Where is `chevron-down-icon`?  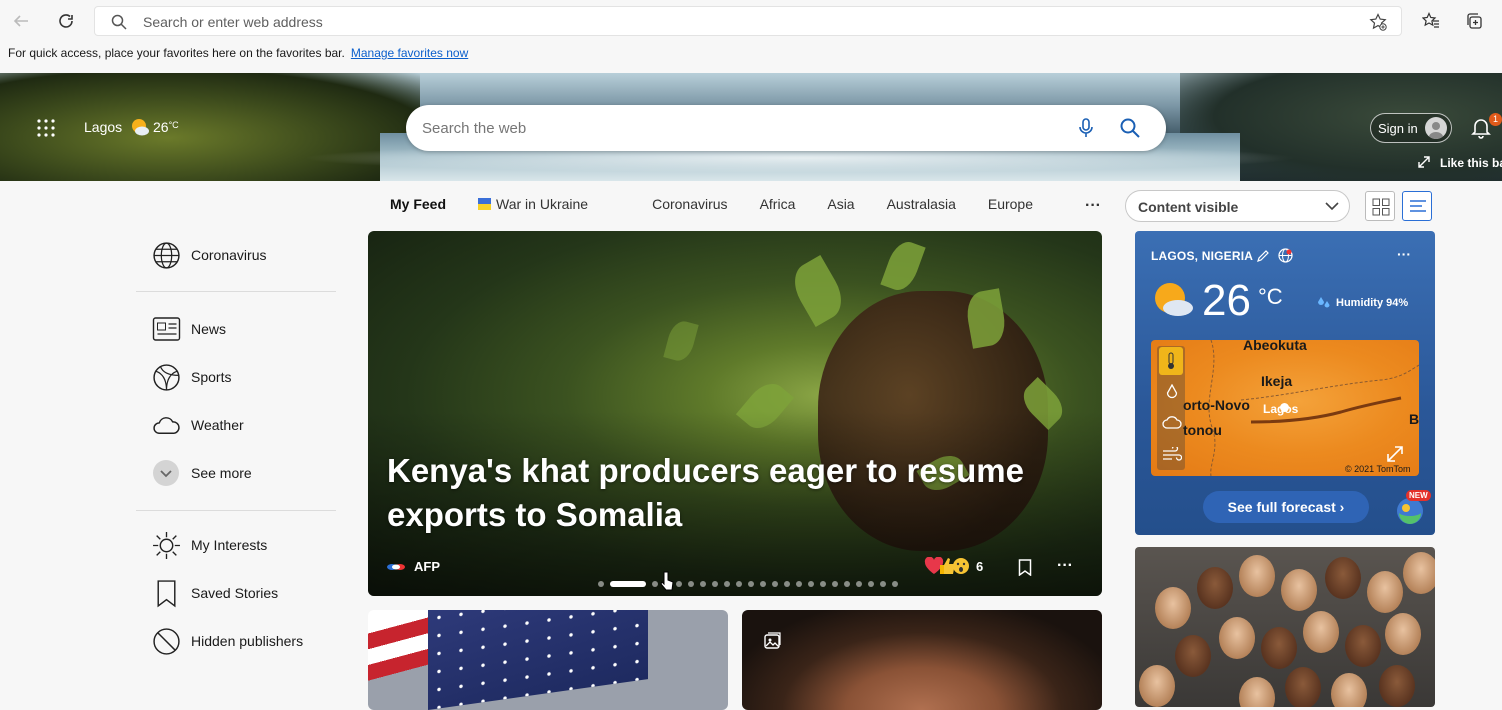 chevron-down-icon is located at coordinates (1332, 206).